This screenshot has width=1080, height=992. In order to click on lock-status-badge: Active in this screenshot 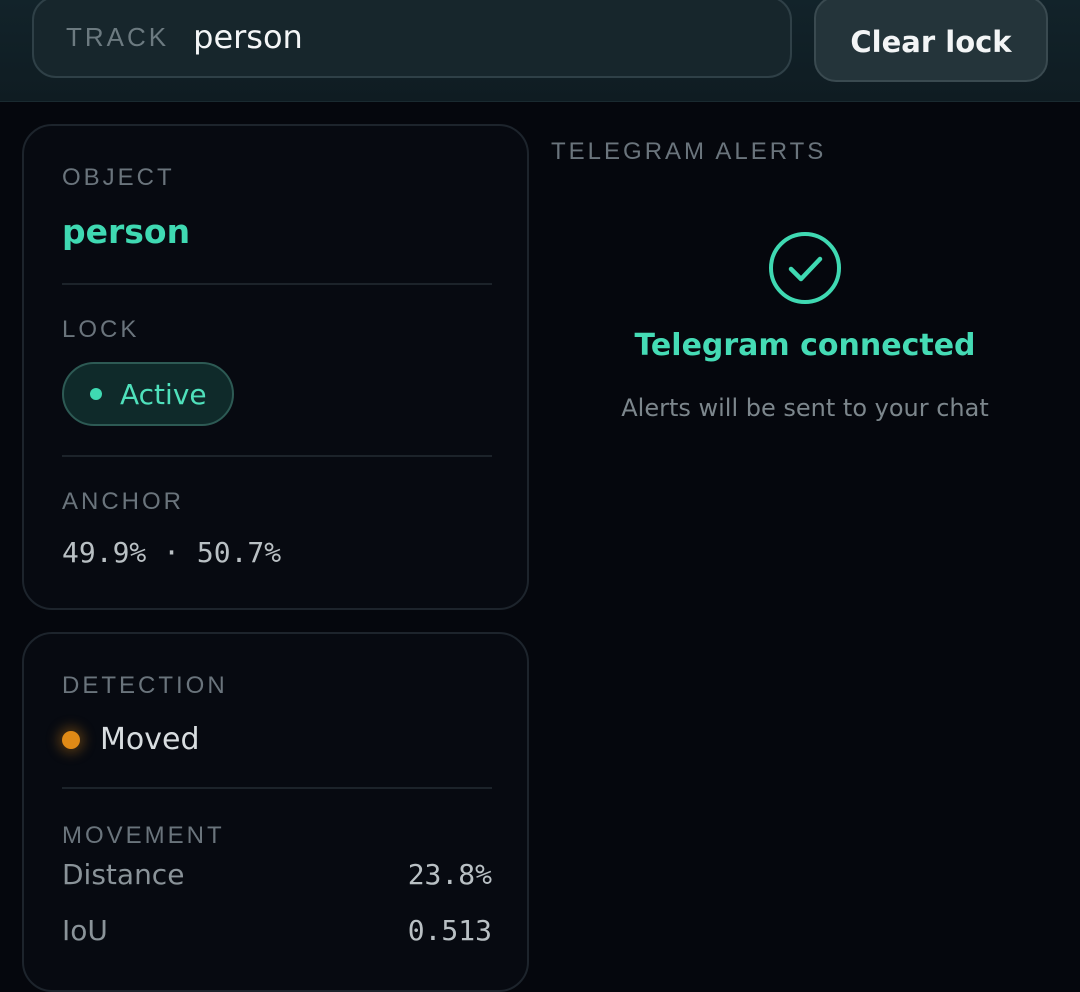, I will do `click(148, 394)`.